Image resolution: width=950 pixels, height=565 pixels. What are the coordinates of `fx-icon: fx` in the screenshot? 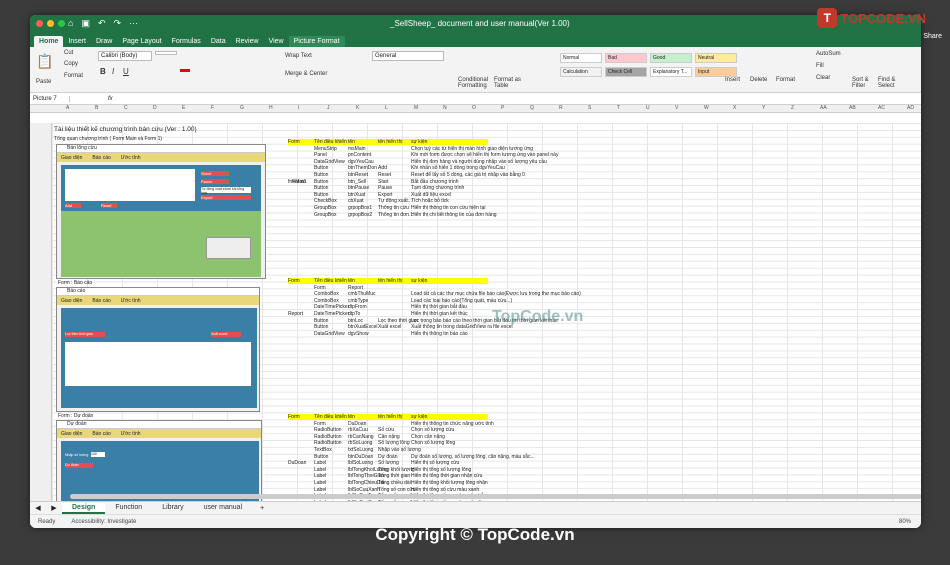 It's located at (91, 99).